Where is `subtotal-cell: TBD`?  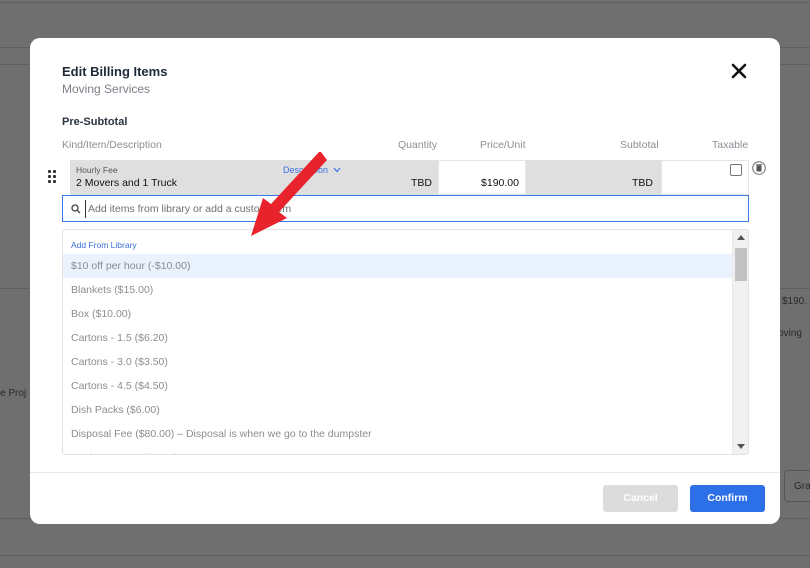 subtotal-cell: TBD is located at coordinates (593, 177).